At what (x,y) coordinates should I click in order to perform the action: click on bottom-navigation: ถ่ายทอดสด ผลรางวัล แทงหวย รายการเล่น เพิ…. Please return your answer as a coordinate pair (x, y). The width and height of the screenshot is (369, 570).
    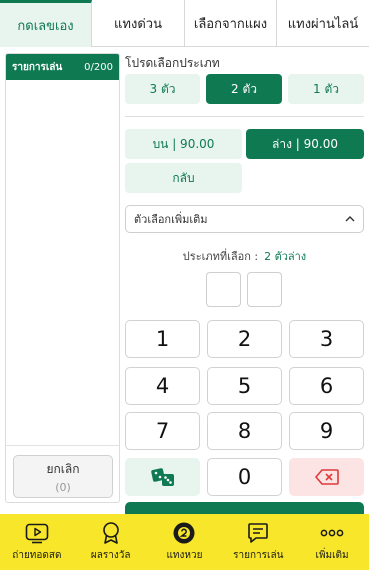
    Looking at the image, I should click on (184, 542).